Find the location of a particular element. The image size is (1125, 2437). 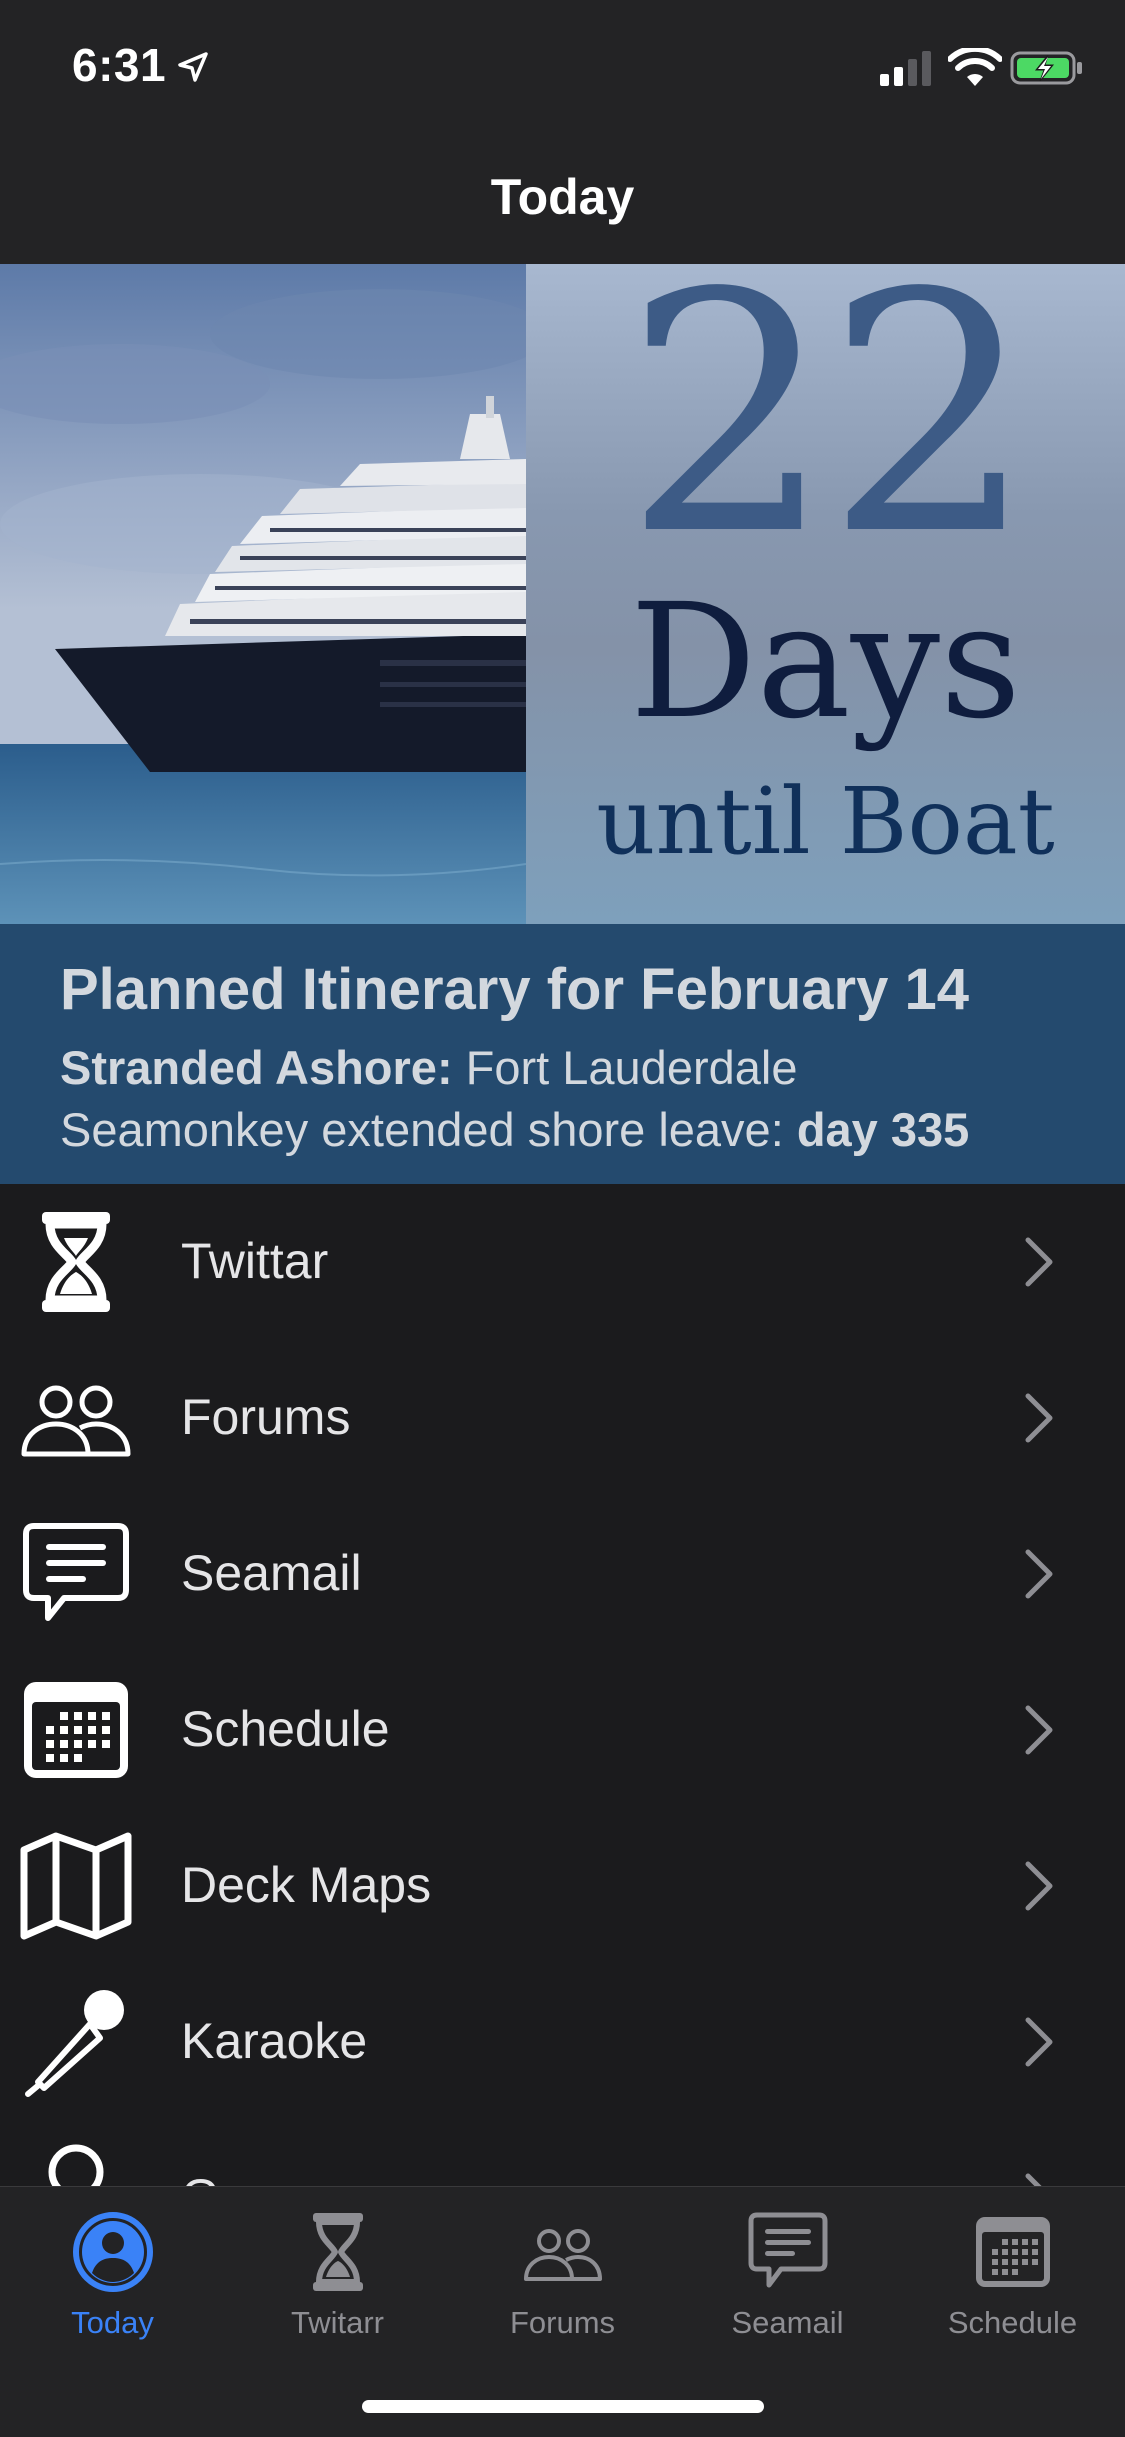

countdown-caption: until Boat is located at coordinates (825, 821).